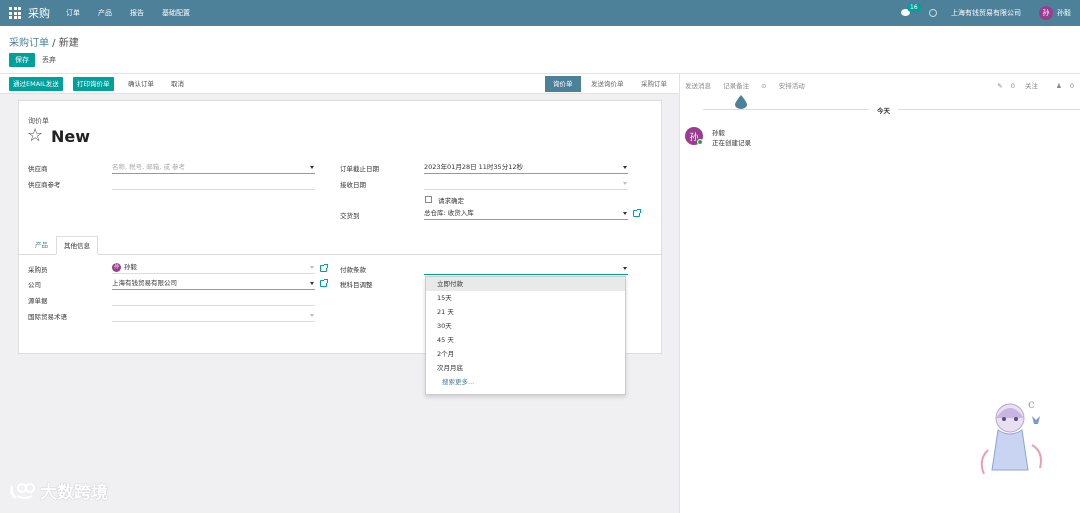 This screenshot has width=1080, height=513. I want to click on ask-confirm-checkbox, so click(428, 199).